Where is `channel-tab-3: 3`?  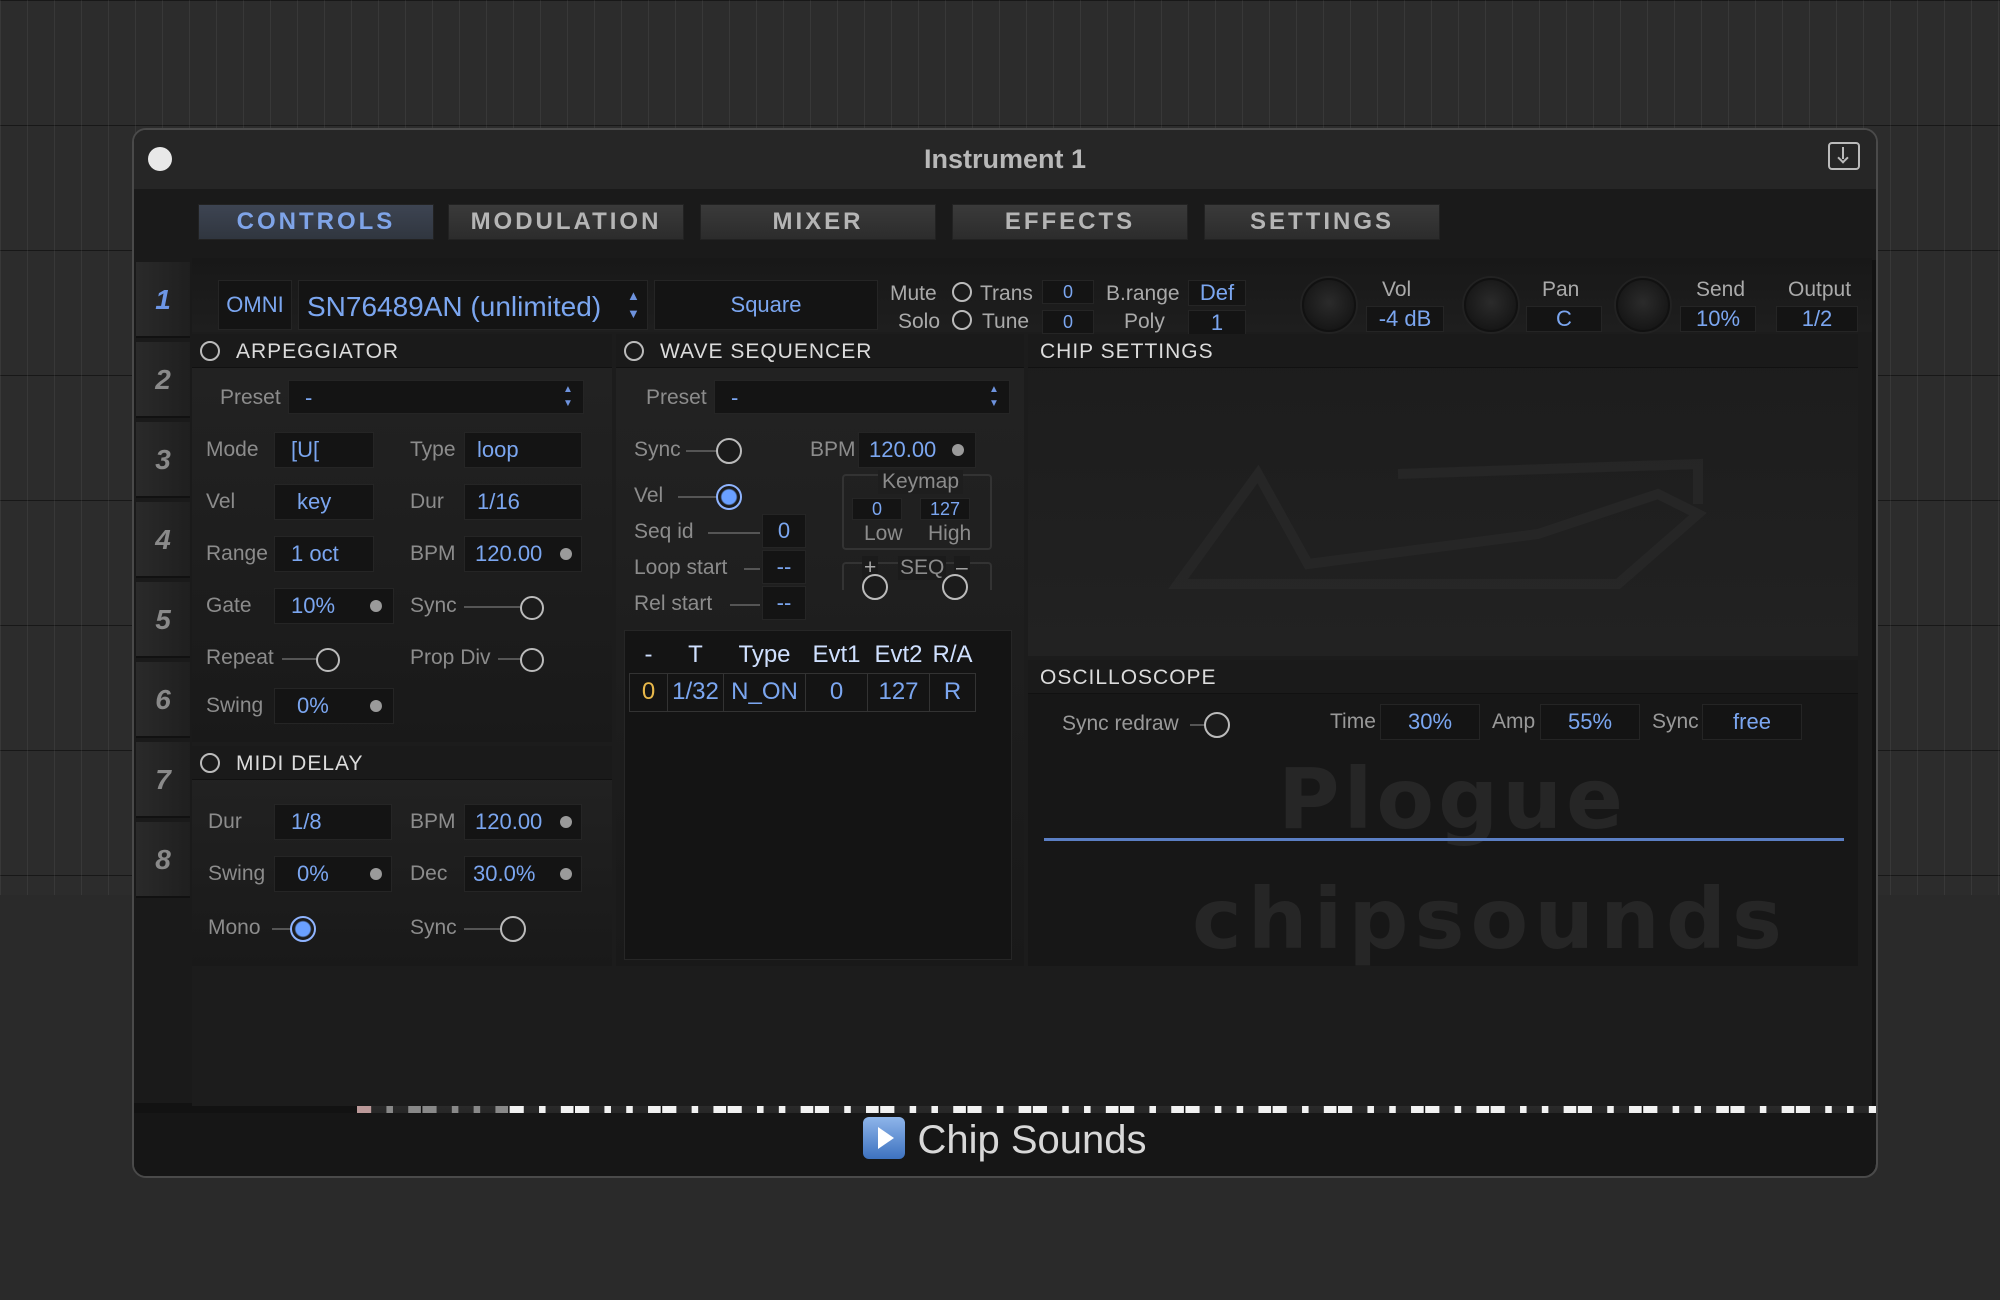 channel-tab-3: 3 is located at coordinates (163, 460).